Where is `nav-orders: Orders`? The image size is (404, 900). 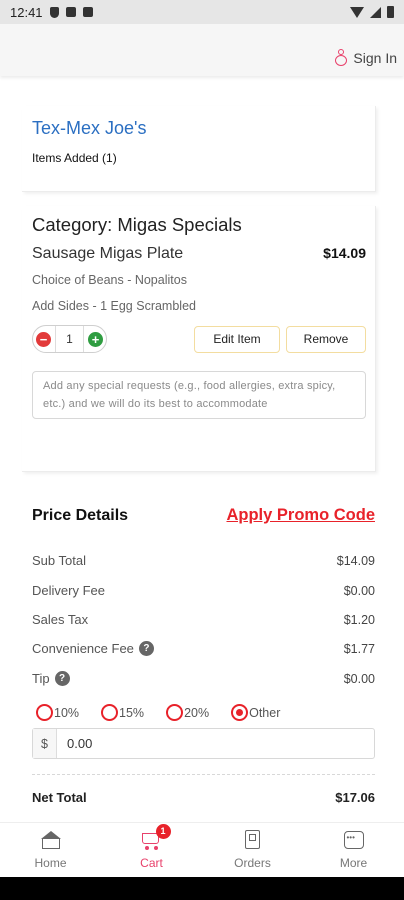 nav-orders: Orders is located at coordinates (252, 850).